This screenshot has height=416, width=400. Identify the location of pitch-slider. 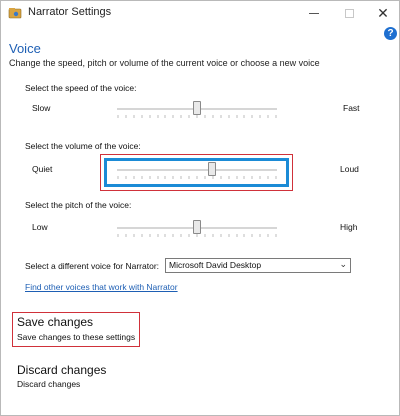
(197, 228).